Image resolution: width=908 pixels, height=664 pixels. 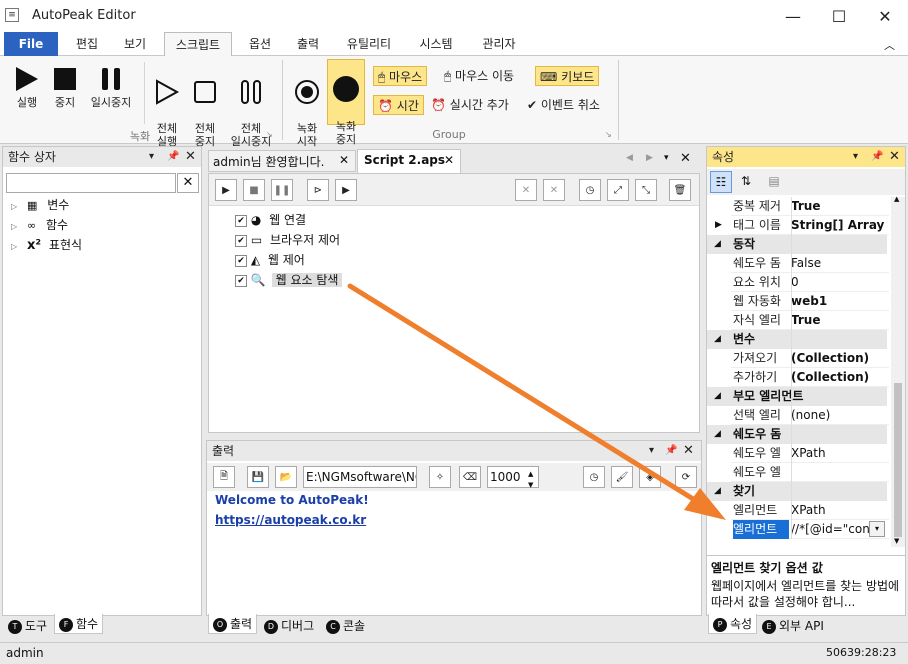 I want to click on app-menu-icon: ≡, so click(x=12, y=15).